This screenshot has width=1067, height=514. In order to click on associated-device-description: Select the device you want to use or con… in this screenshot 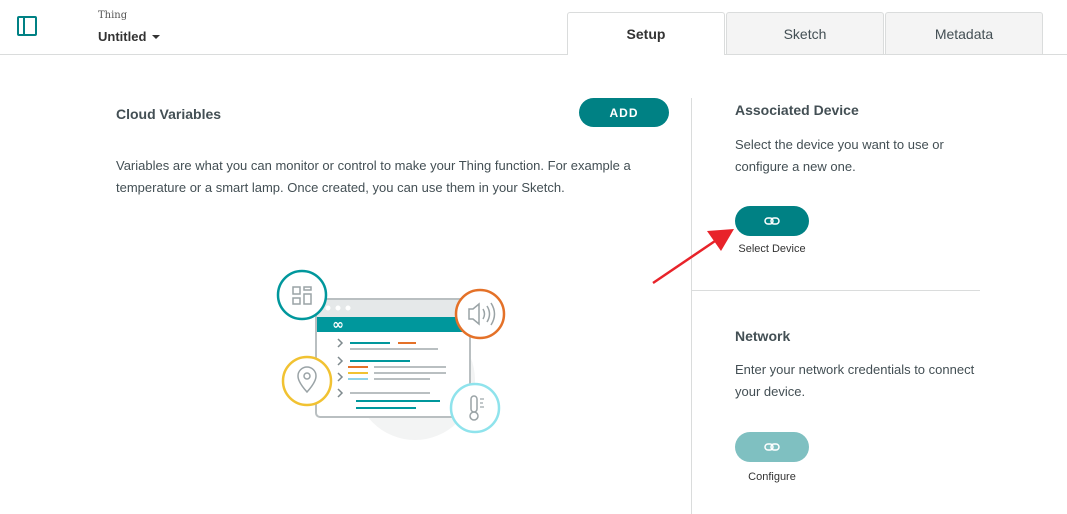, I will do `click(839, 155)`.